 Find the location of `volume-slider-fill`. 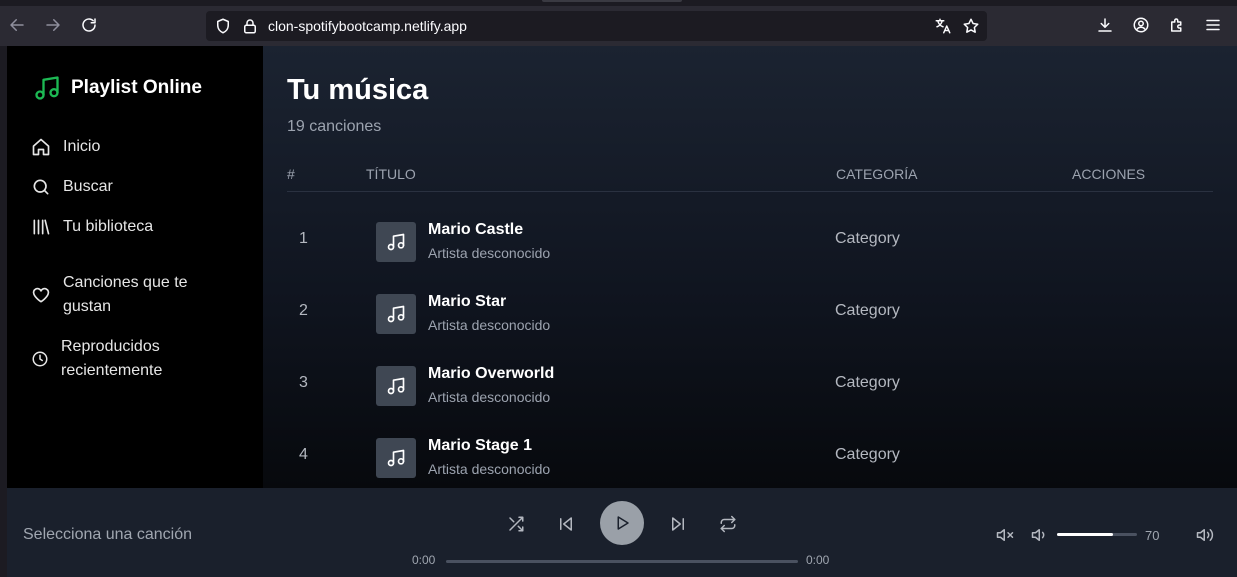

volume-slider-fill is located at coordinates (1085, 534).